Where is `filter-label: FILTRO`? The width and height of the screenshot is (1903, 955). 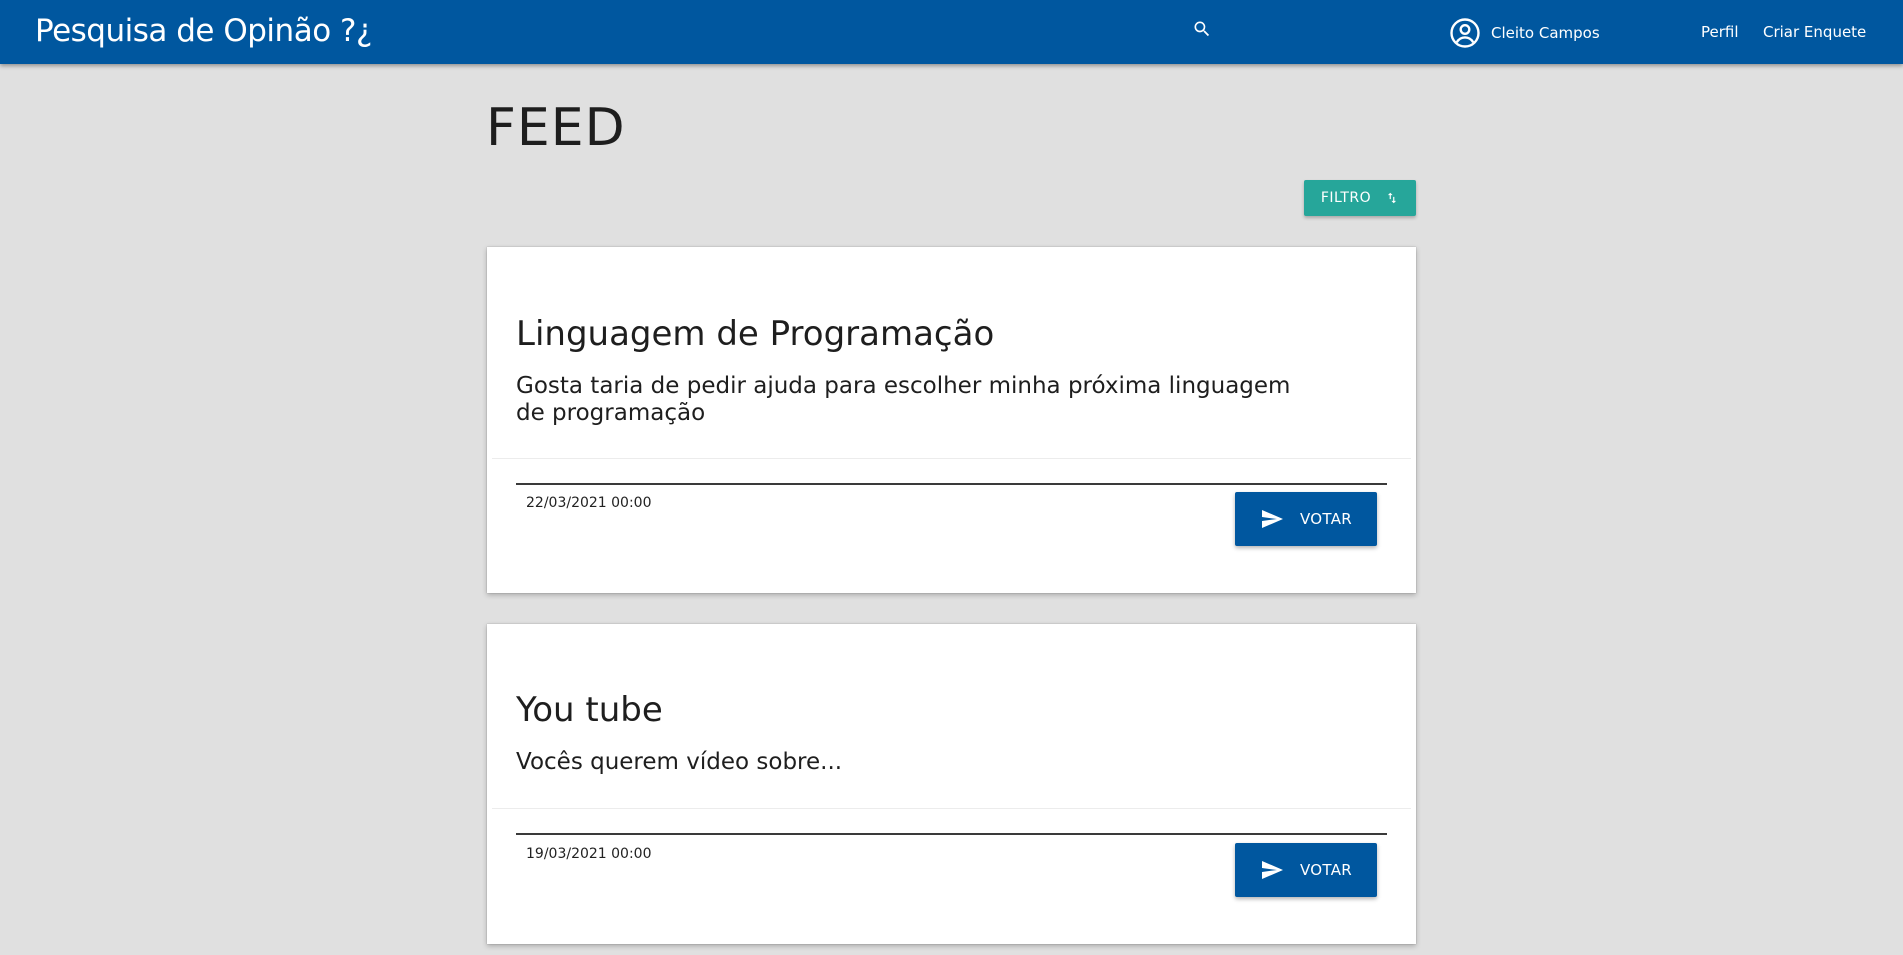 filter-label: FILTRO is located at coordinates (1346, 198).